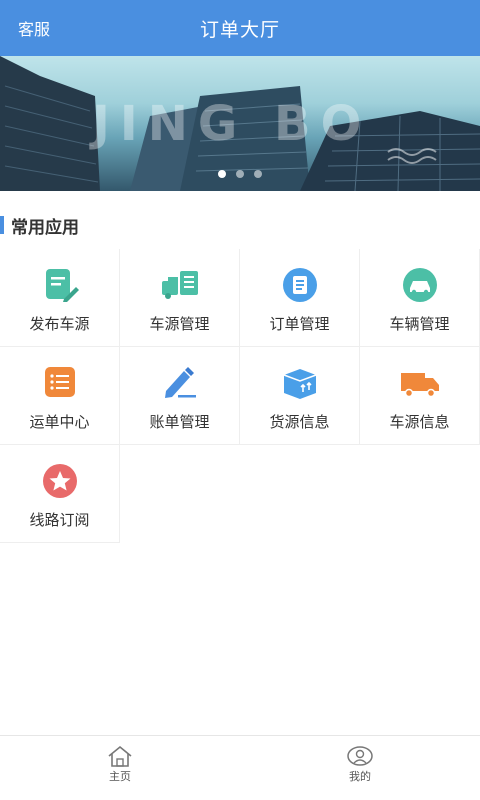 This screenshot has width=480, height=800. I want to click on tab-home: 主页, so click(120, 768).